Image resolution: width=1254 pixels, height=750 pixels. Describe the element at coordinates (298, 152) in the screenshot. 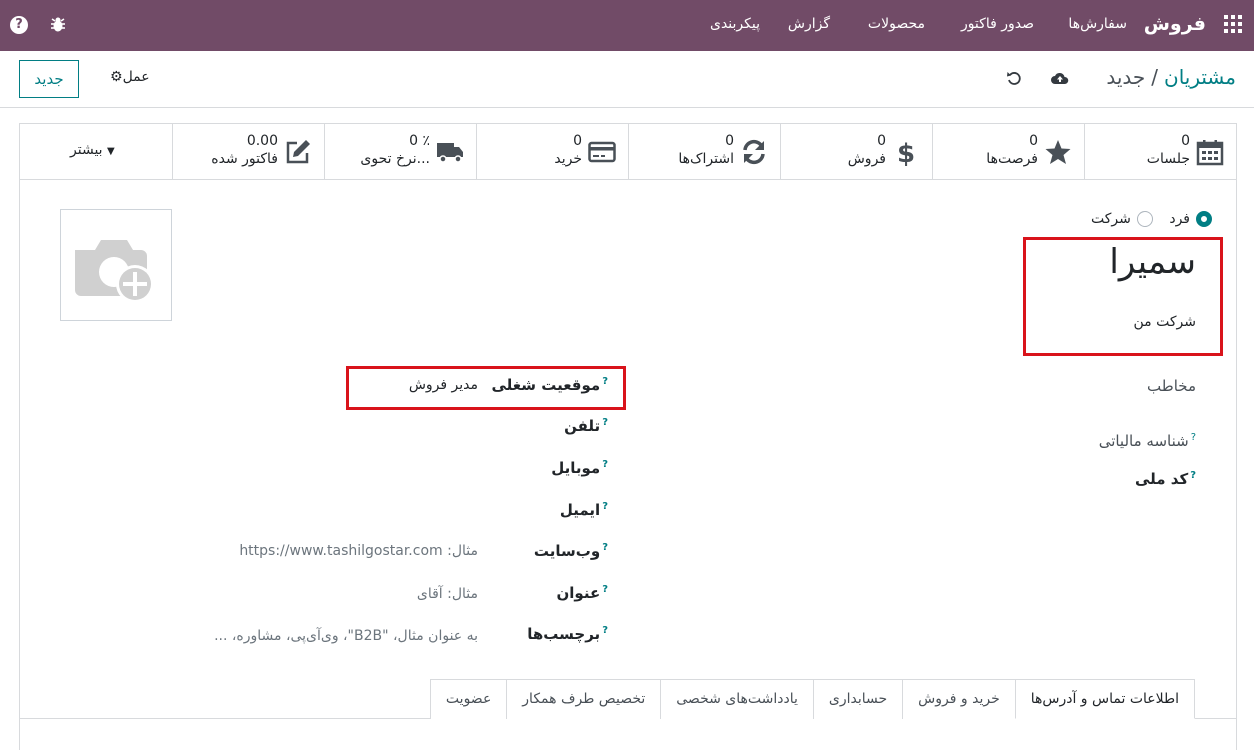

I see `edit-icon` at that location.